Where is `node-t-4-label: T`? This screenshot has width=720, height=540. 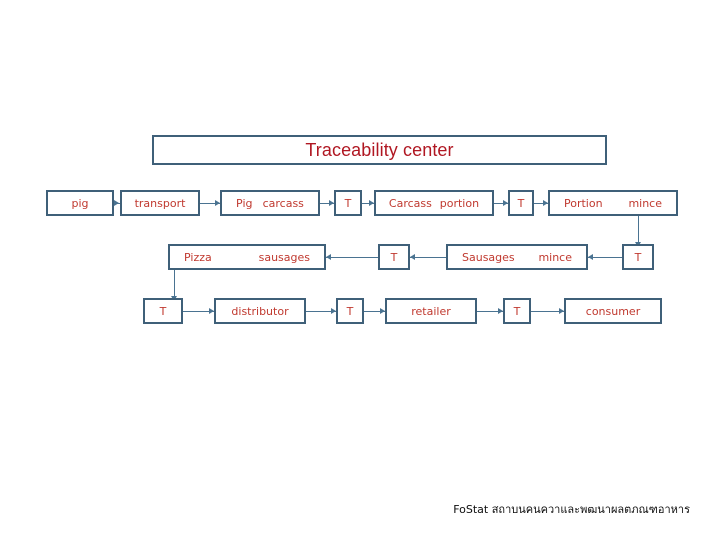 node-t-4-label: T is located at coordinates (638, 257).